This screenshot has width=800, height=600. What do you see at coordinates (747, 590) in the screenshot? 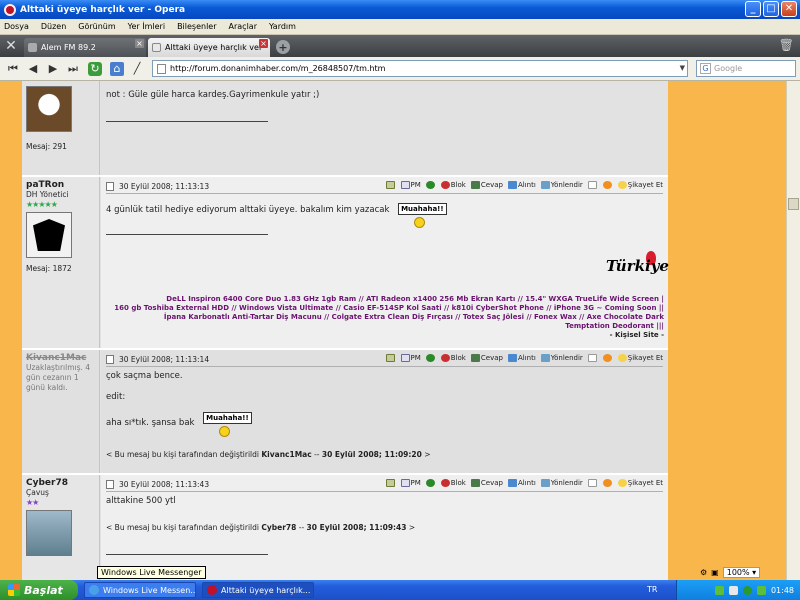
I see `messenger-tray-icon` at bounding box center [747, 590].